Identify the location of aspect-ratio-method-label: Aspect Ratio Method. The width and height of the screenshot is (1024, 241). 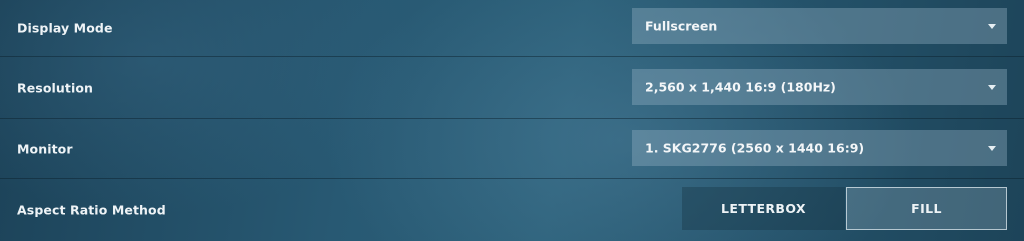
(91, 210).